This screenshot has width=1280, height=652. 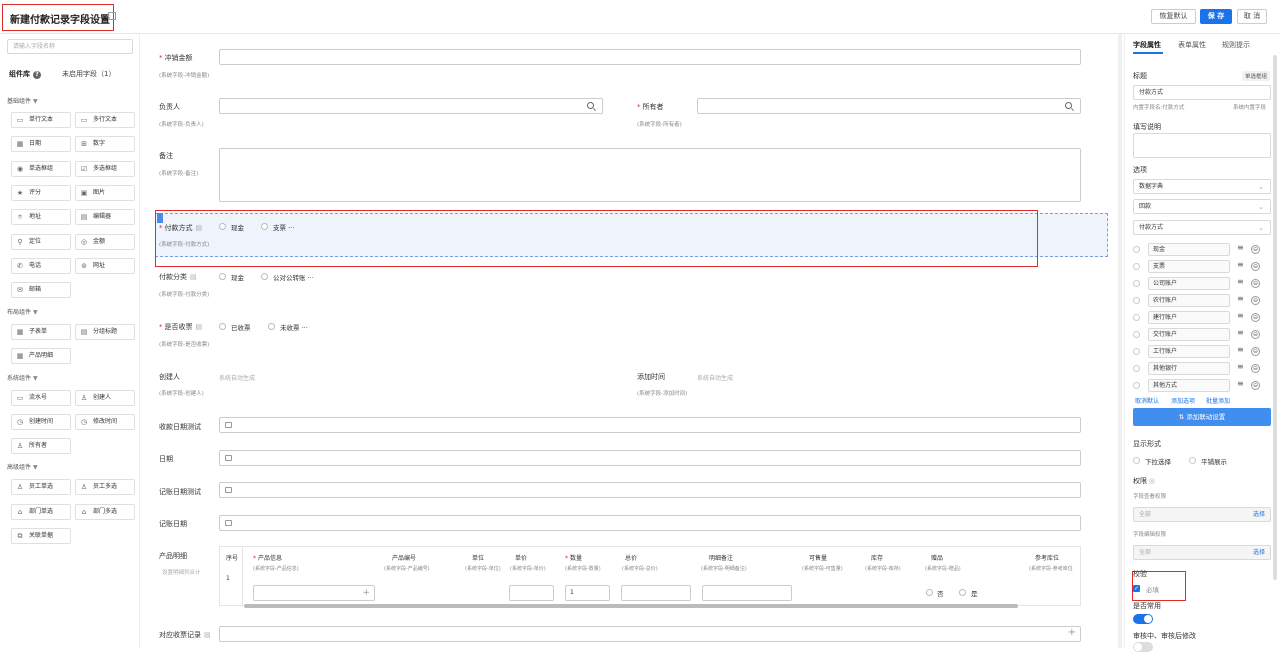 I want to click on display-flat-radio, so click(x=1192, y=460).